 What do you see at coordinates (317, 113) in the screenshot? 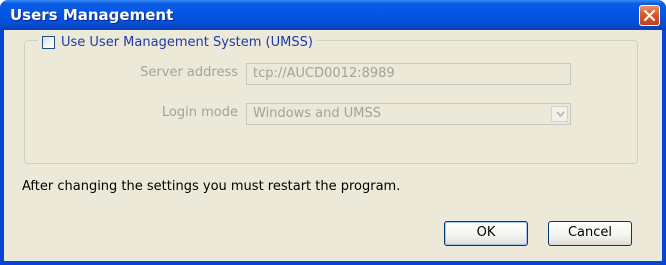
I see `login-mode-value: Windows and UMSS` at bounding box center [317, 113].